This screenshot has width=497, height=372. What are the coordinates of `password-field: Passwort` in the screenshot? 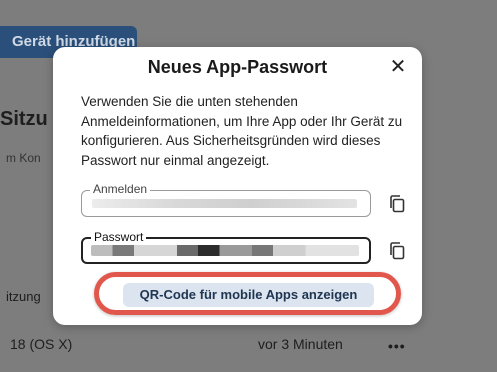 It's located at (226, 247).